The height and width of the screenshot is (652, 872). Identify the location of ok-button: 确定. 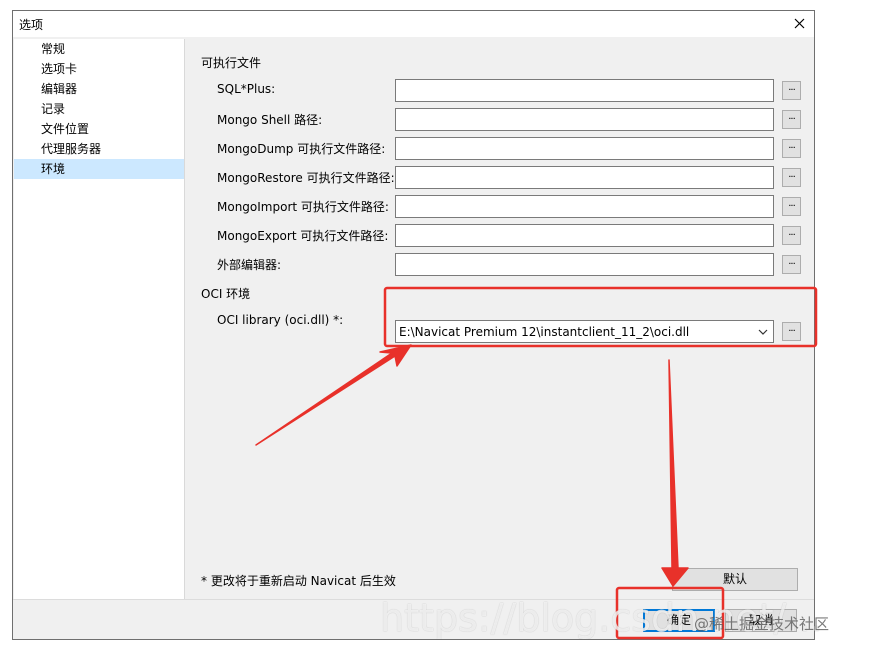
(679, 620).